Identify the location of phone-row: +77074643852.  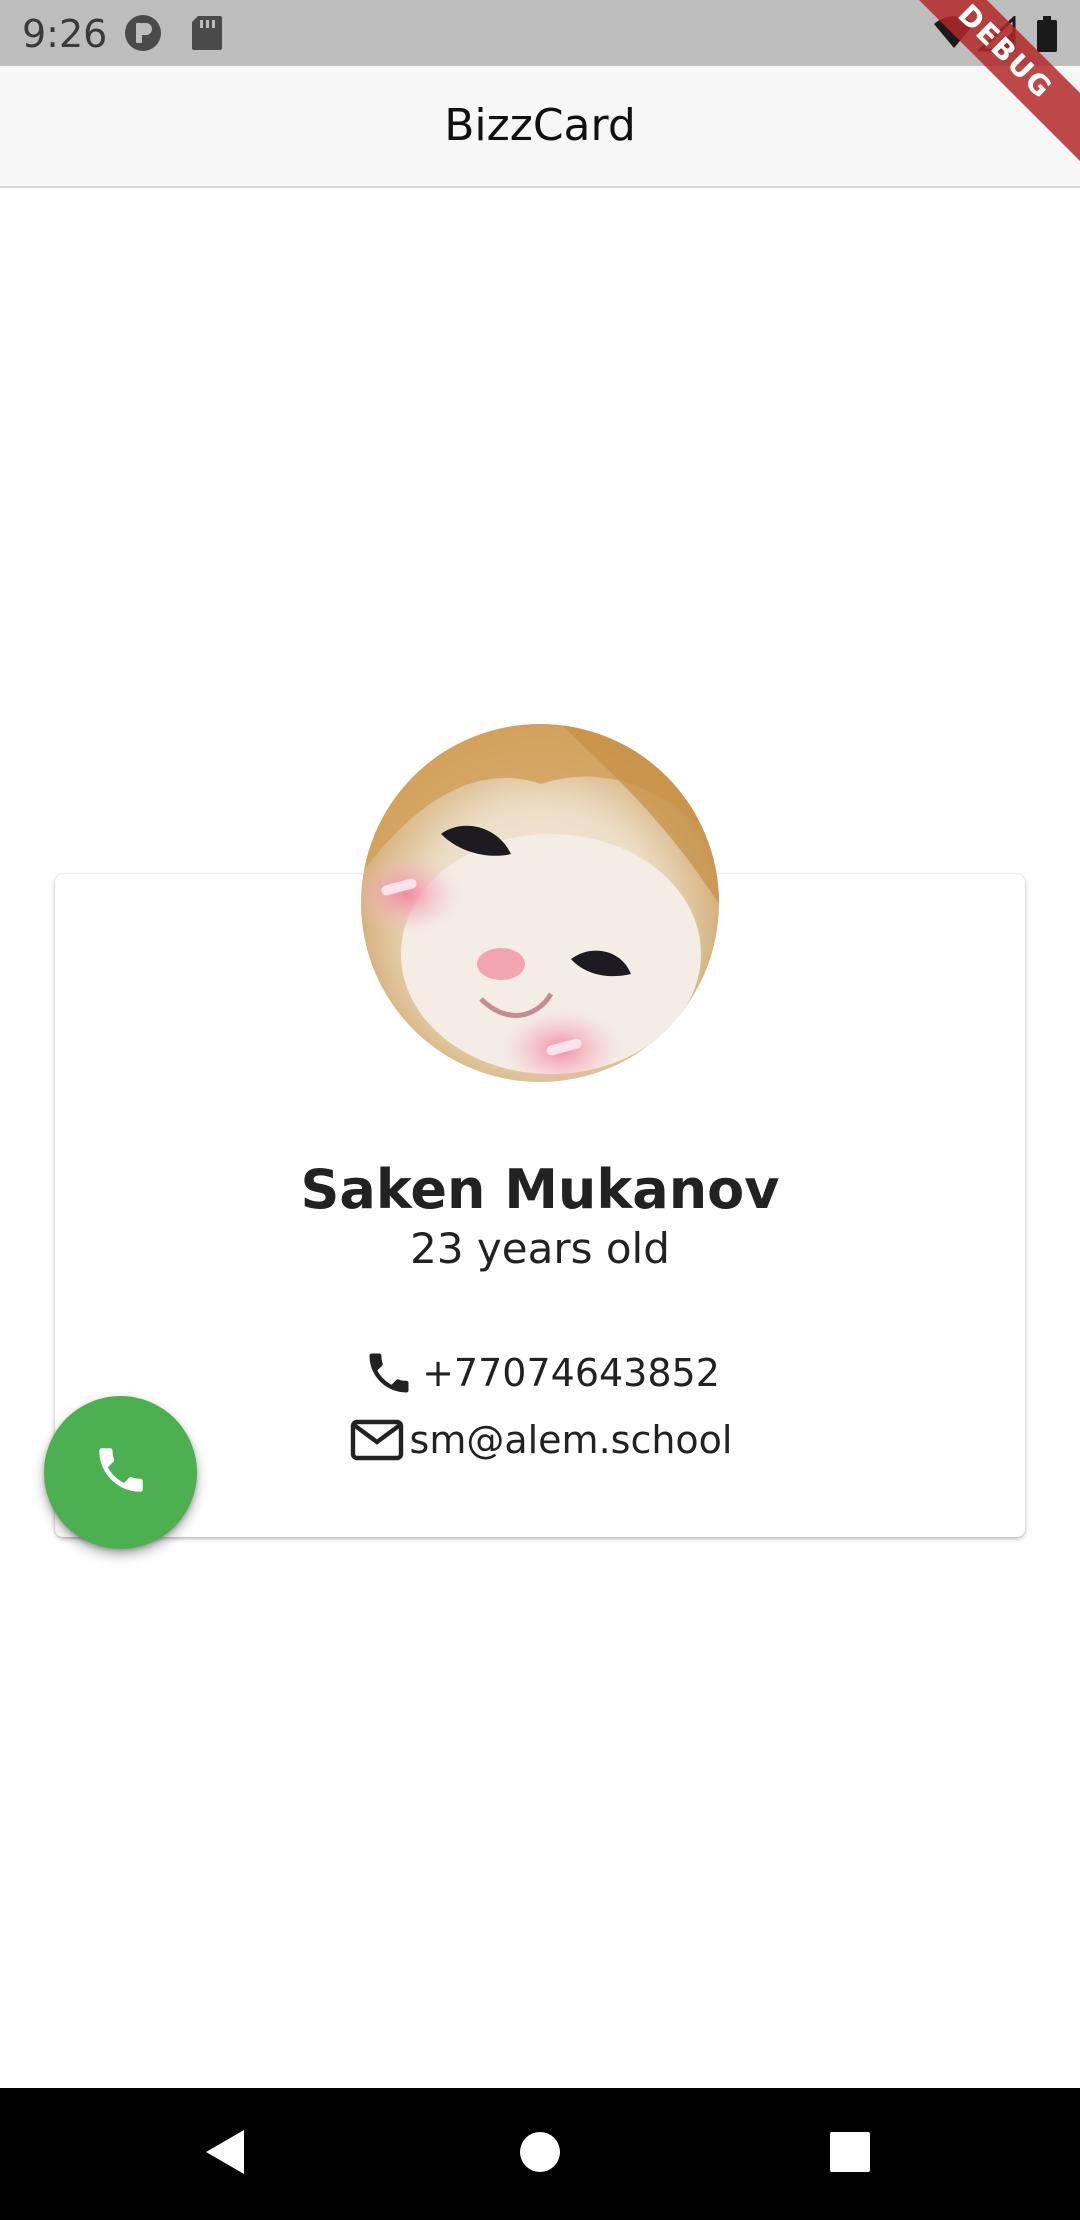
(540, 1373).